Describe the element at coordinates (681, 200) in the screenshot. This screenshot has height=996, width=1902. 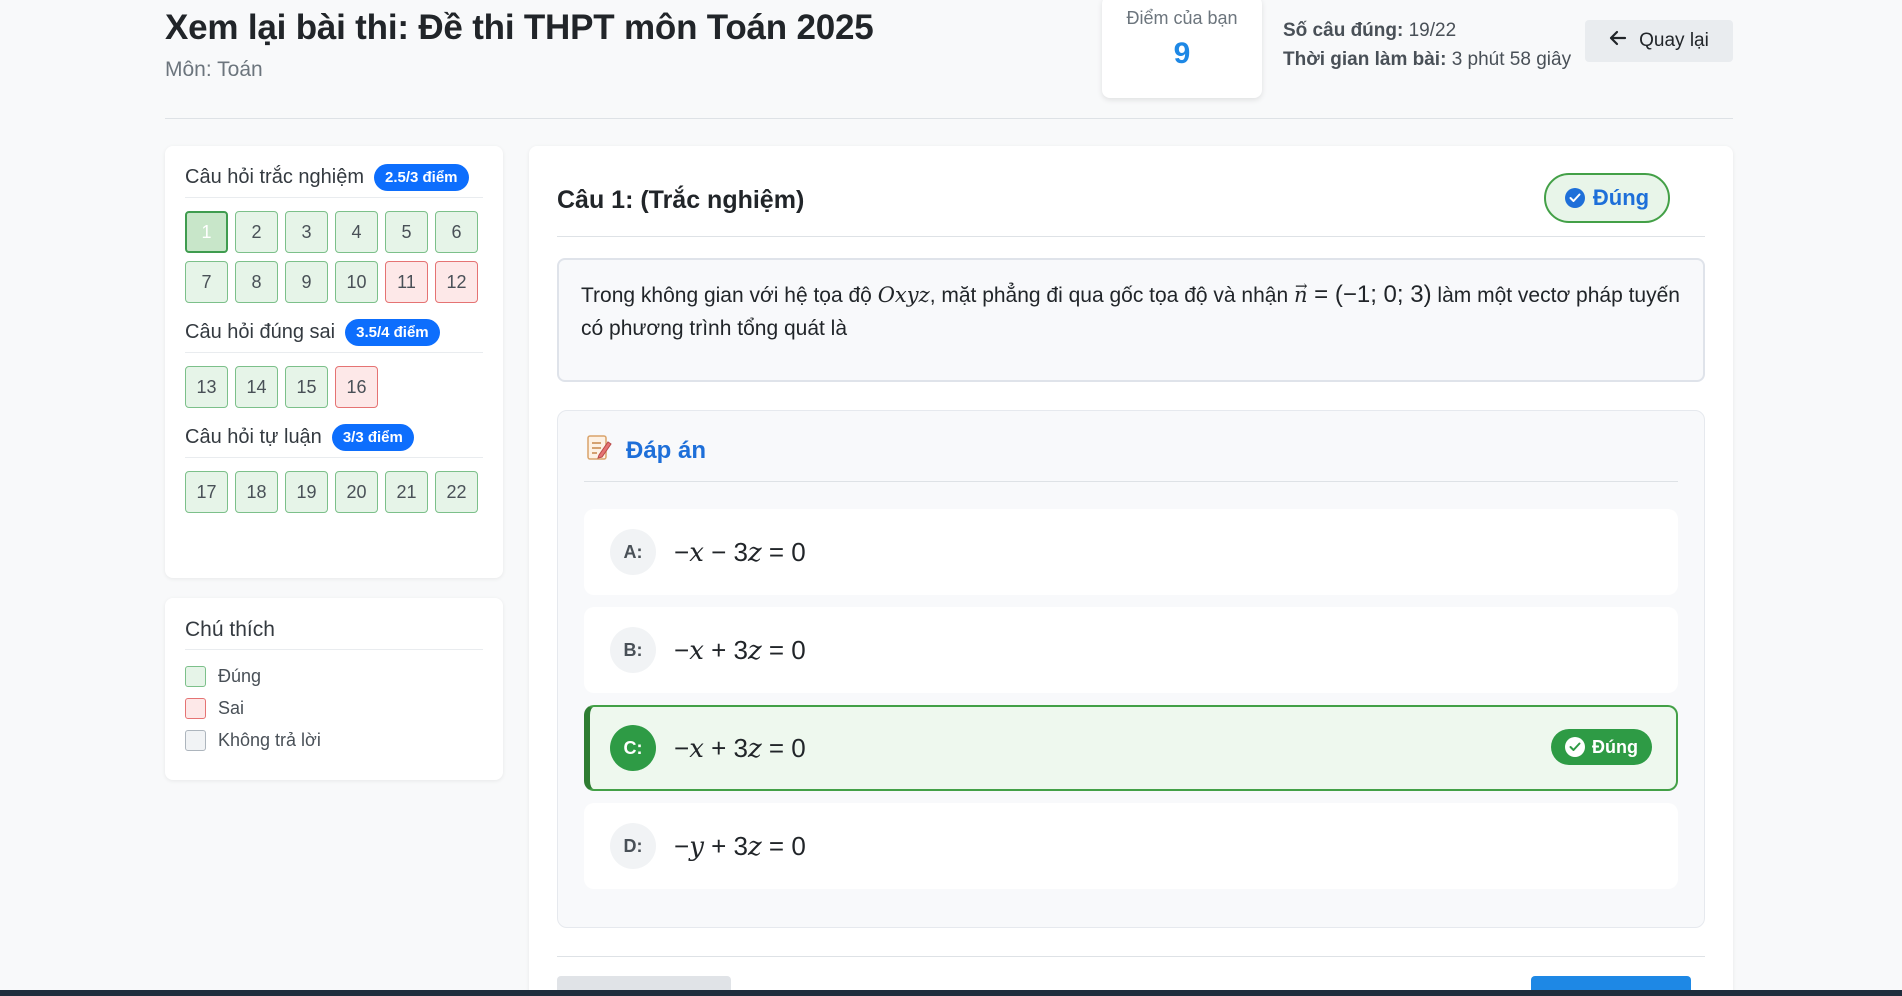
I see `question-title: Câu 1: (Trắc nghiệm)` at that location.